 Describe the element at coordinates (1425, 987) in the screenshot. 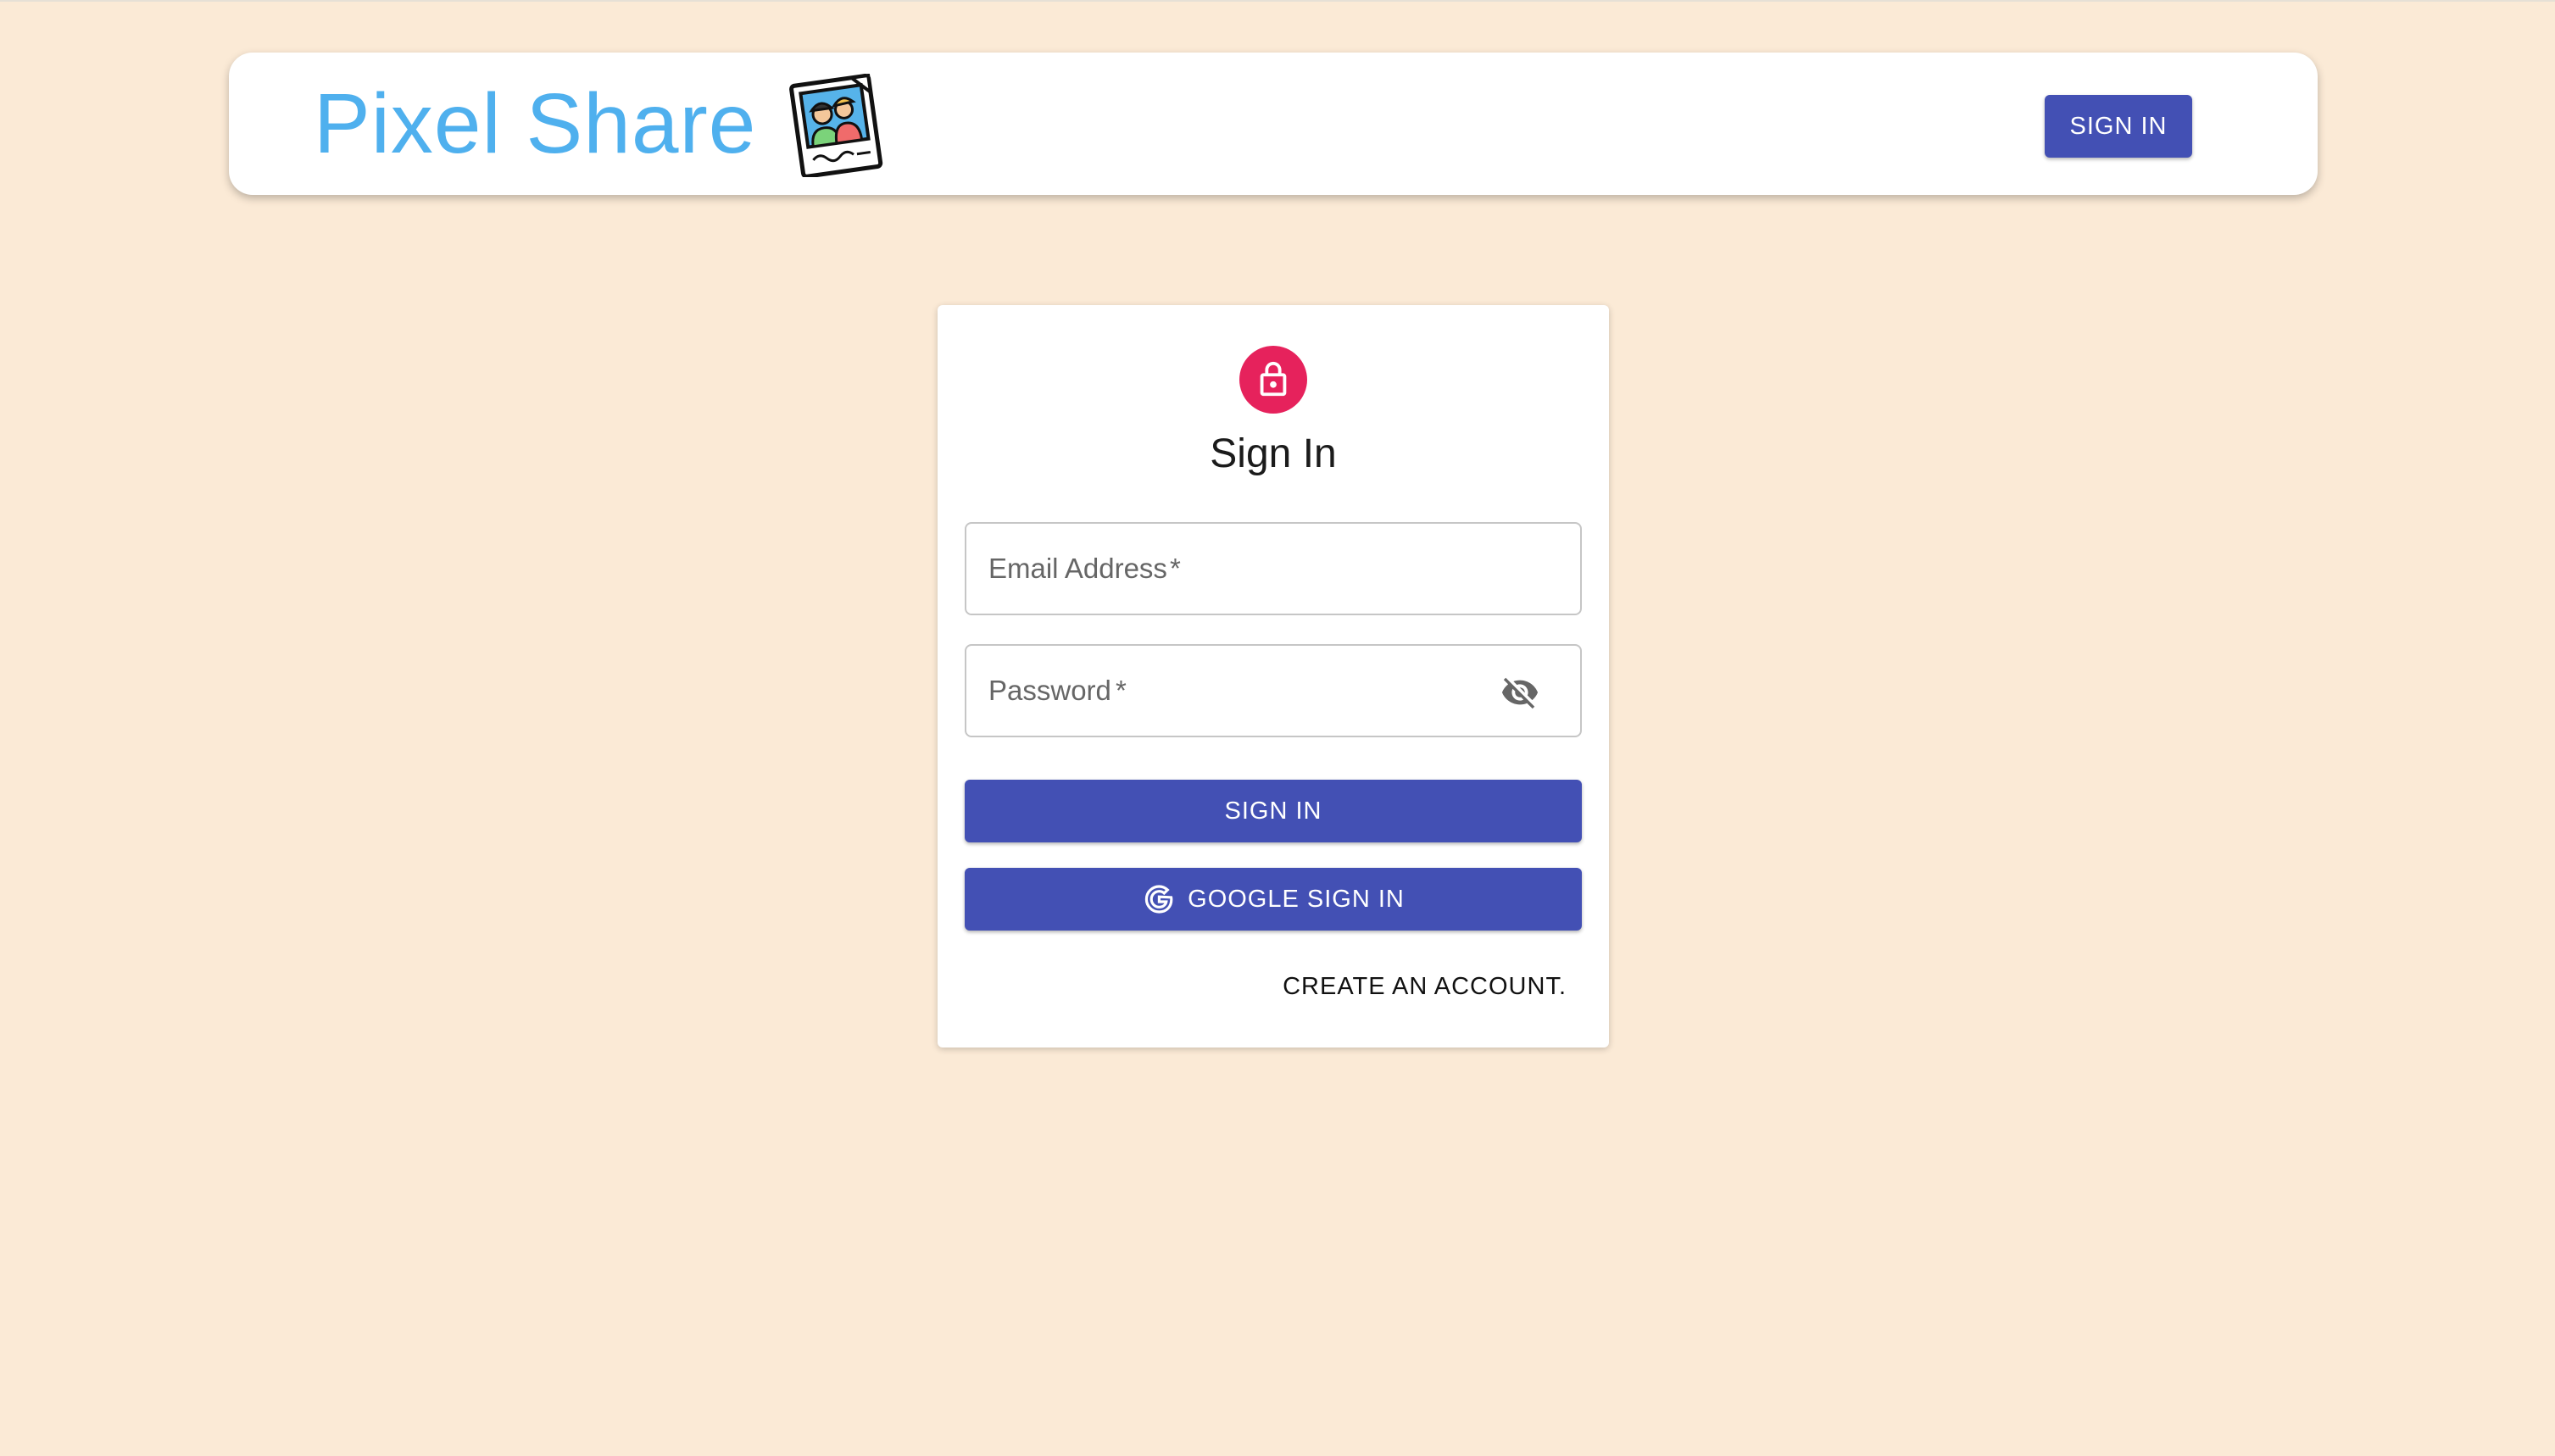

I see `create-account-link: CREATE AN ACCOUNT.` at that location.